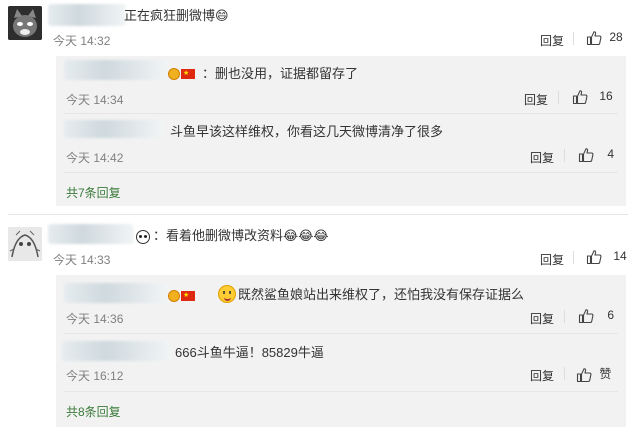 This screenshot has width=639, height=434. Describe the element at coordinates (381, 294) in the screenshot. I see `reply-text: 既然鲨鱼娘站出来维权了，还怕我没有保存证据么` at that location.